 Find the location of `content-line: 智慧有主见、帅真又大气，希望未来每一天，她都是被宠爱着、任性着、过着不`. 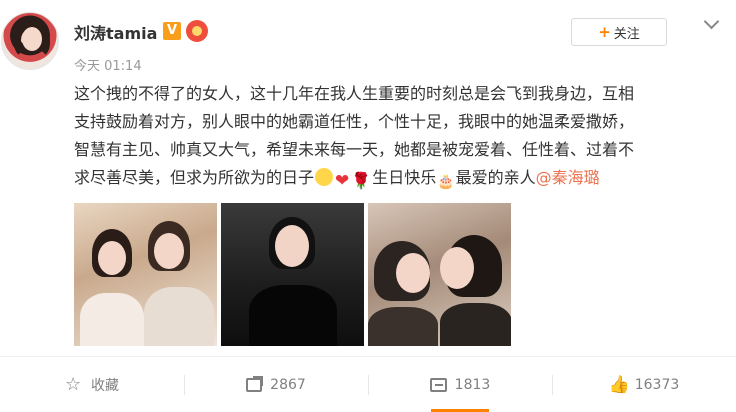

content-line: 智慧有主见、帅真又大气，希望未来每一天，她都是被宠爱着、任性着、过着不 is located at coordinates (354, 149).